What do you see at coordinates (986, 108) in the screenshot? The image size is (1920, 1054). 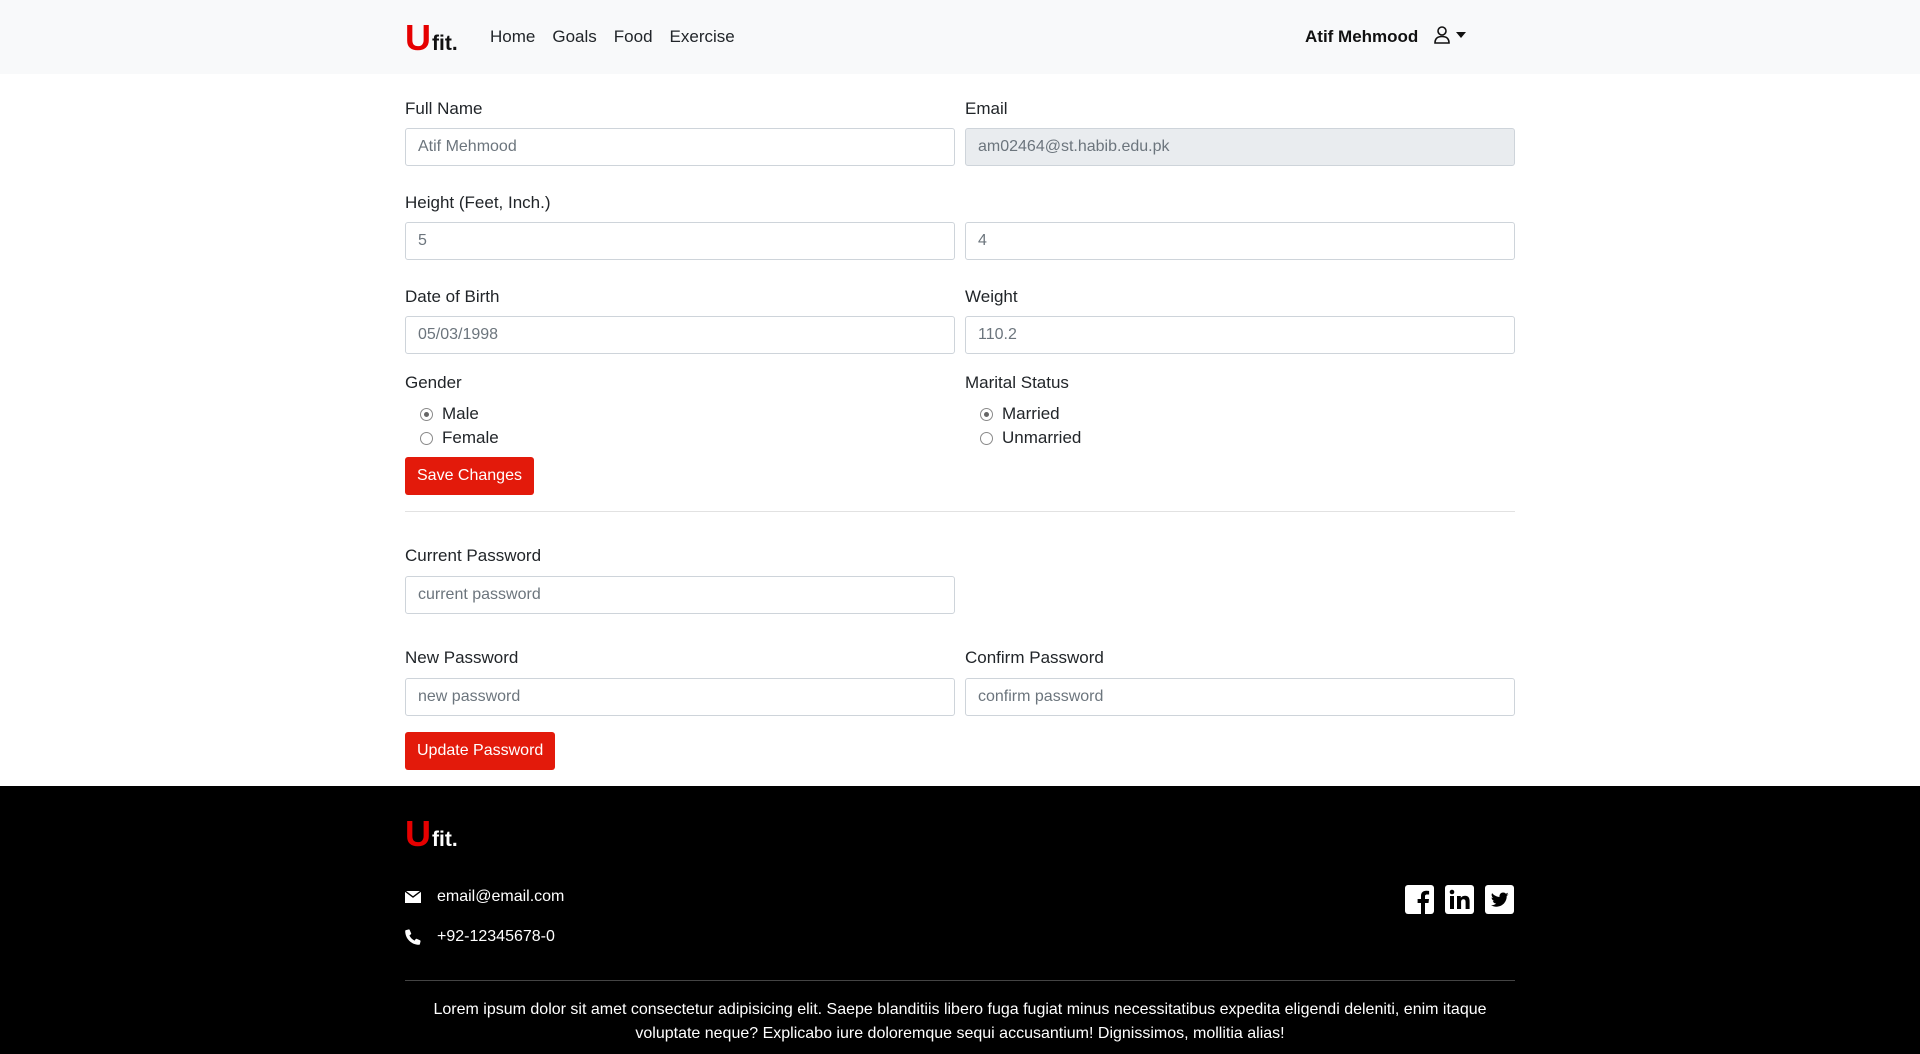 I see `email-label: Email` at bounding box center [986, 108].